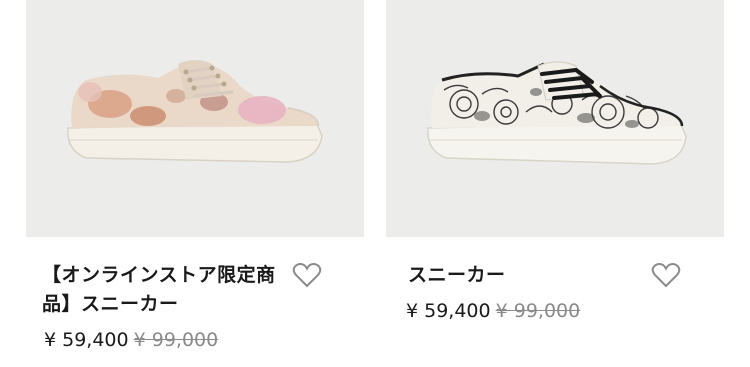  I want to click on floral-sneaker-image, so click(195, 111).